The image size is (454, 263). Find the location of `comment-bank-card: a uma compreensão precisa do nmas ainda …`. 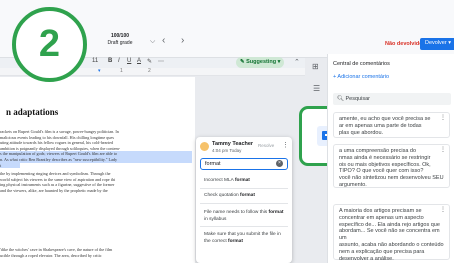

comment-bank-card: a uma compreensão precisa do nmas ainda … is located at coordinates (391, 166).